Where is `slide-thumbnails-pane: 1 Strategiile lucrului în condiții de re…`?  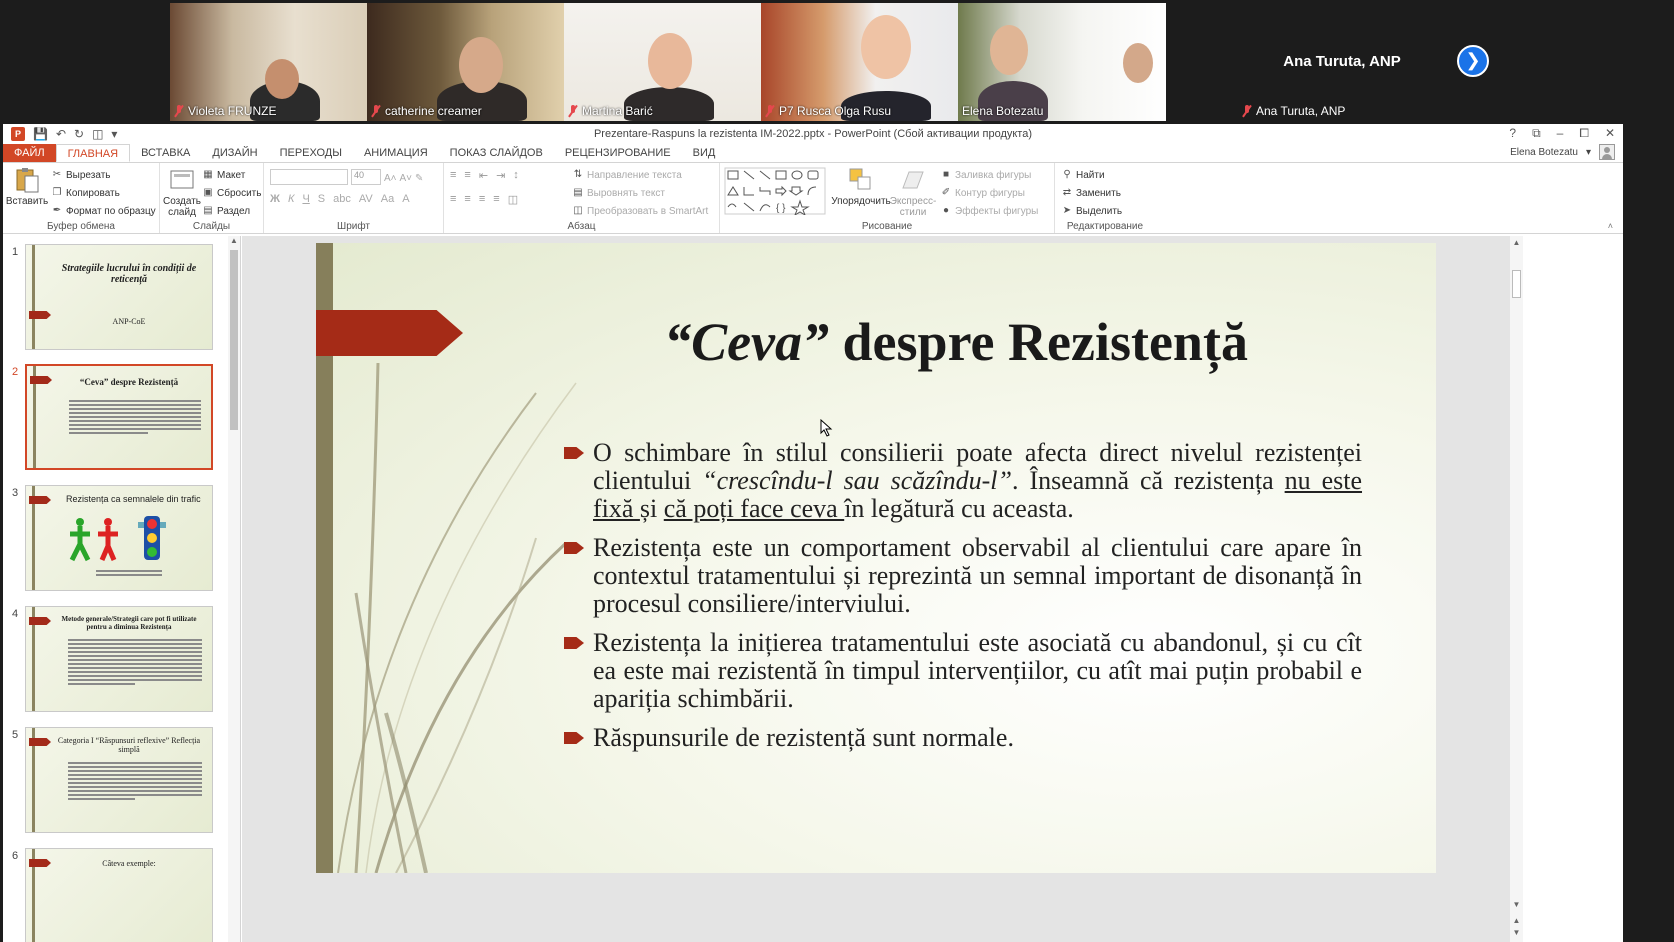 slide-thumbnails-pane: 1 Strategiile lucrului în condiții de re… is located at coordinates (122, 589).